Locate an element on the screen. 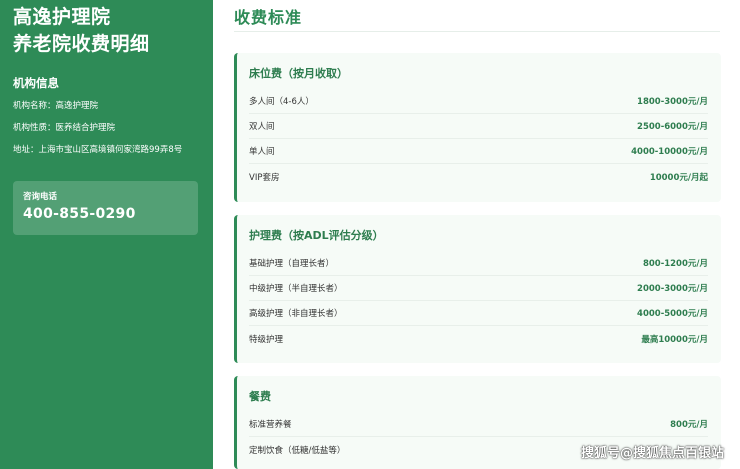 The height and width of the screenshot is (469, 740). row-label: 特级护理 is located at coordinates (266, 339).